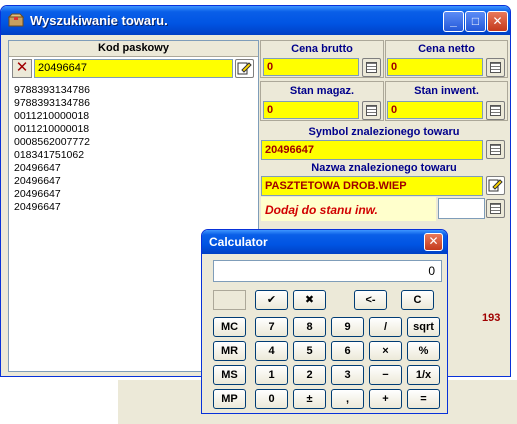 Image resolution: width=517 pixels, height=424 pixels. Describe the element at coordinates (133, 68) in the screenshot. I see `barcode-input: 20496647` at that location.